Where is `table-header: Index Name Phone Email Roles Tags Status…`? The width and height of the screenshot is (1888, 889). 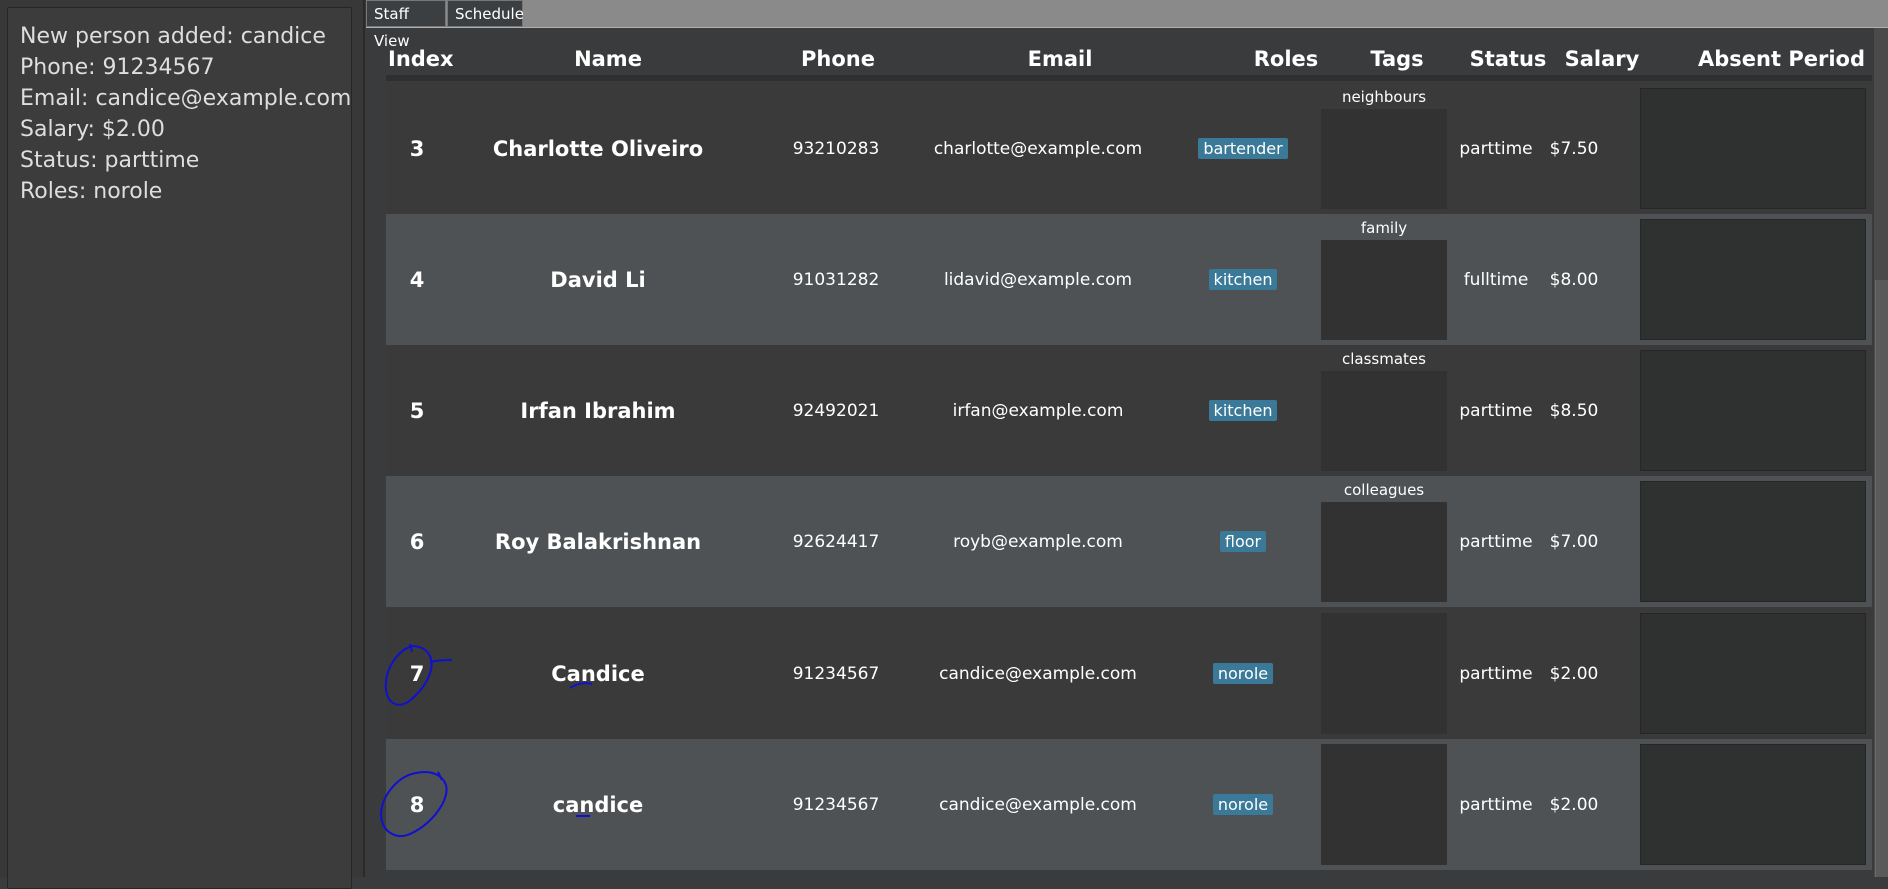 table-header: Index Name Phone Email Roles Tags Status… is located at coordinates (1126, 62).